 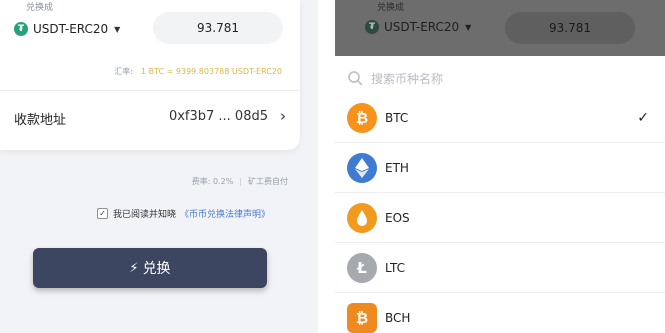 I want to click on search-placeholder: 搜索币种名称, so click(x=407, y=78).